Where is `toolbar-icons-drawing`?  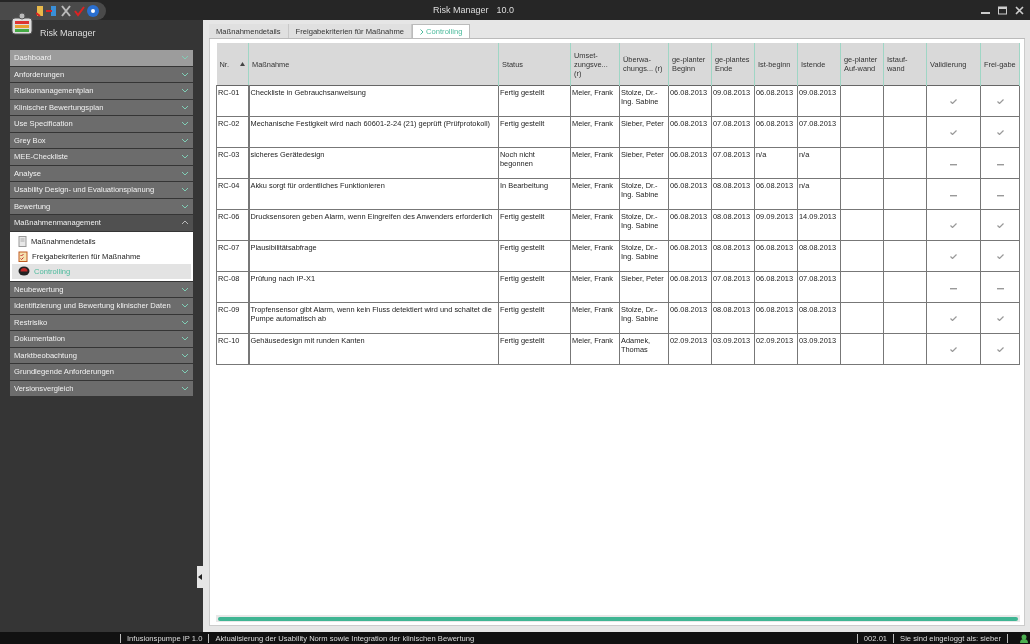
toolbar-icons-drawing is located at coordinates (68, 11).